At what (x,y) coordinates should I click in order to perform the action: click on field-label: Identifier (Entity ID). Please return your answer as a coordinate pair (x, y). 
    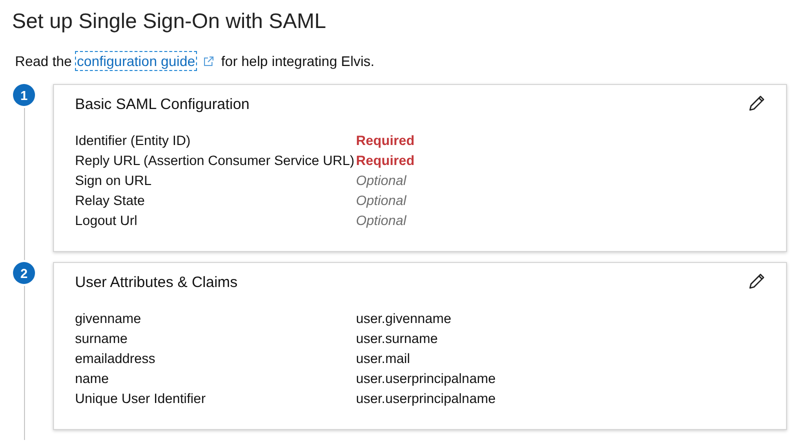
    Looking at the image, I should click on (133, 141).